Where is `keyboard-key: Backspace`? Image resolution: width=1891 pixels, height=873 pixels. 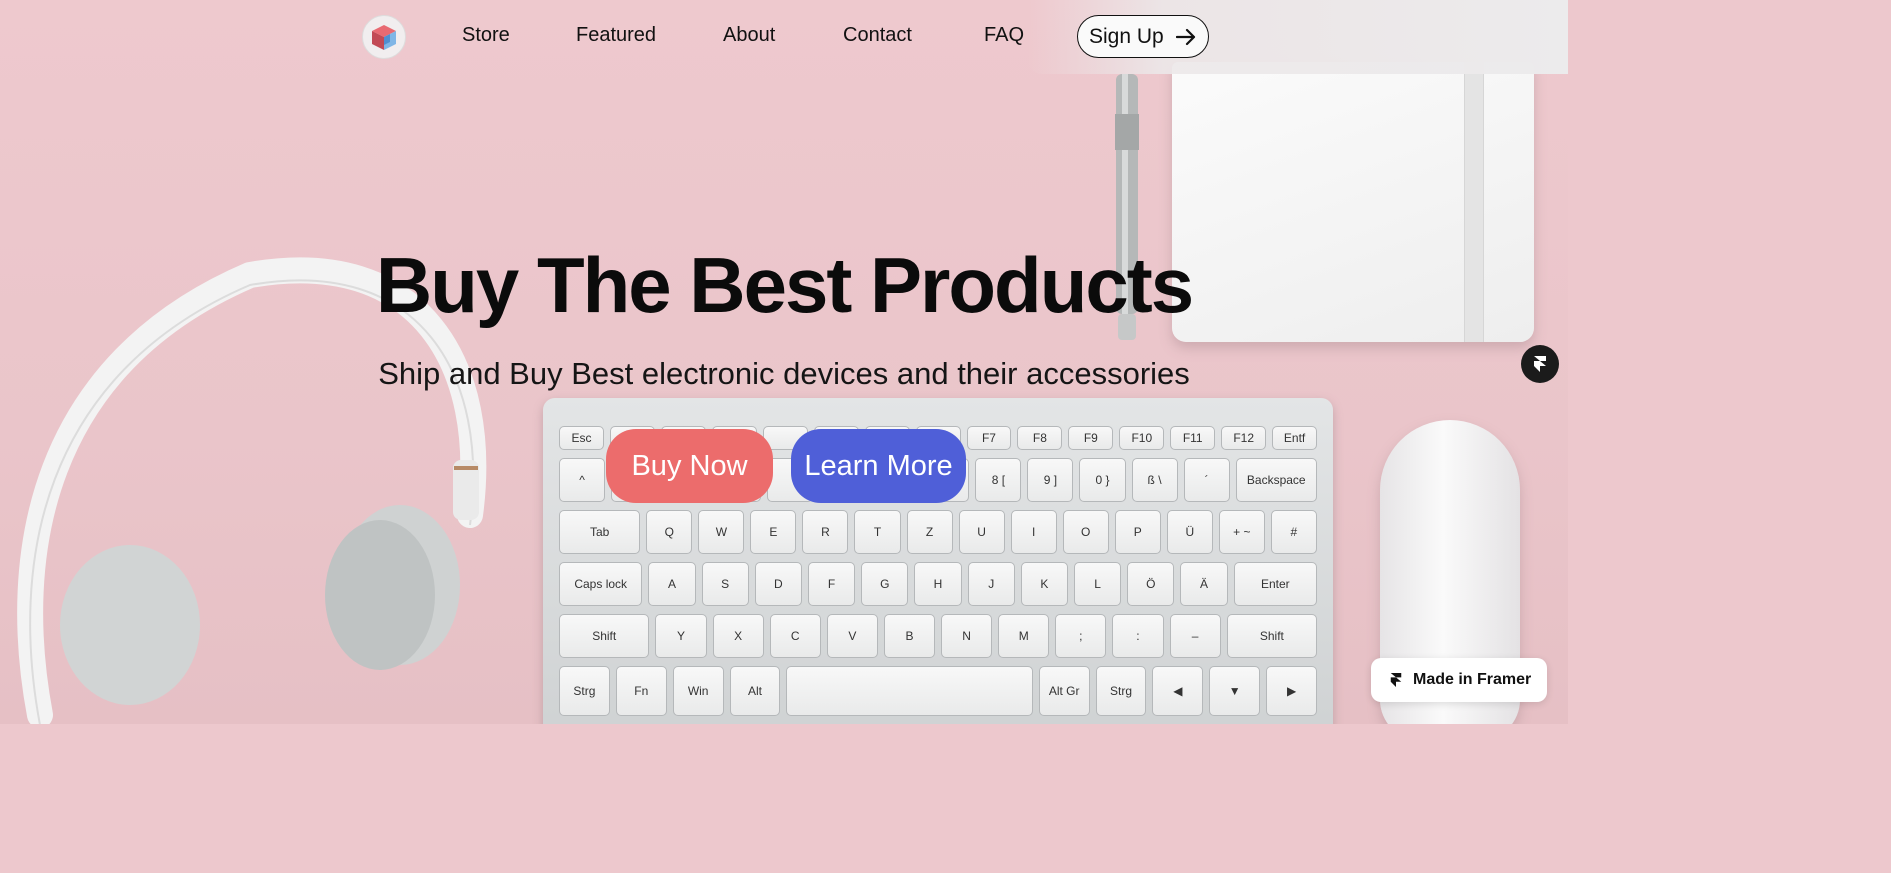 keyboard-key: Backspace is located at coordinates (1276, 480).